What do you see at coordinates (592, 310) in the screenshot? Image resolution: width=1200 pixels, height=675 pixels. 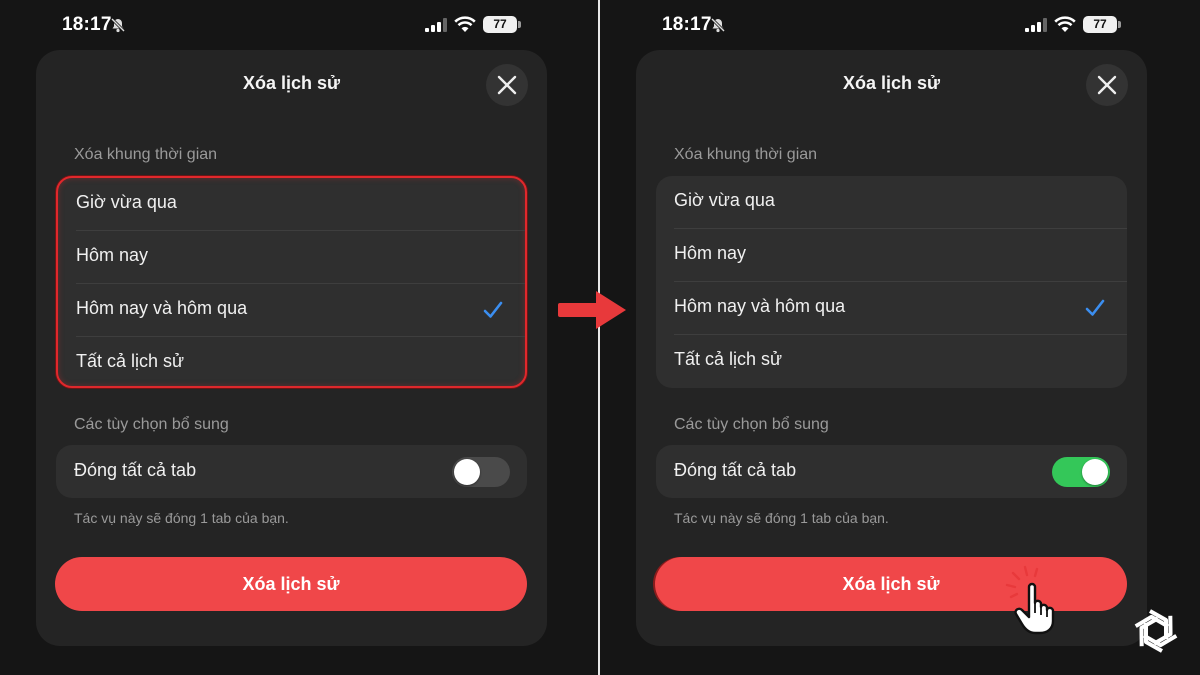 I see `arrow-right-icon` at bounding box center [592, 310].